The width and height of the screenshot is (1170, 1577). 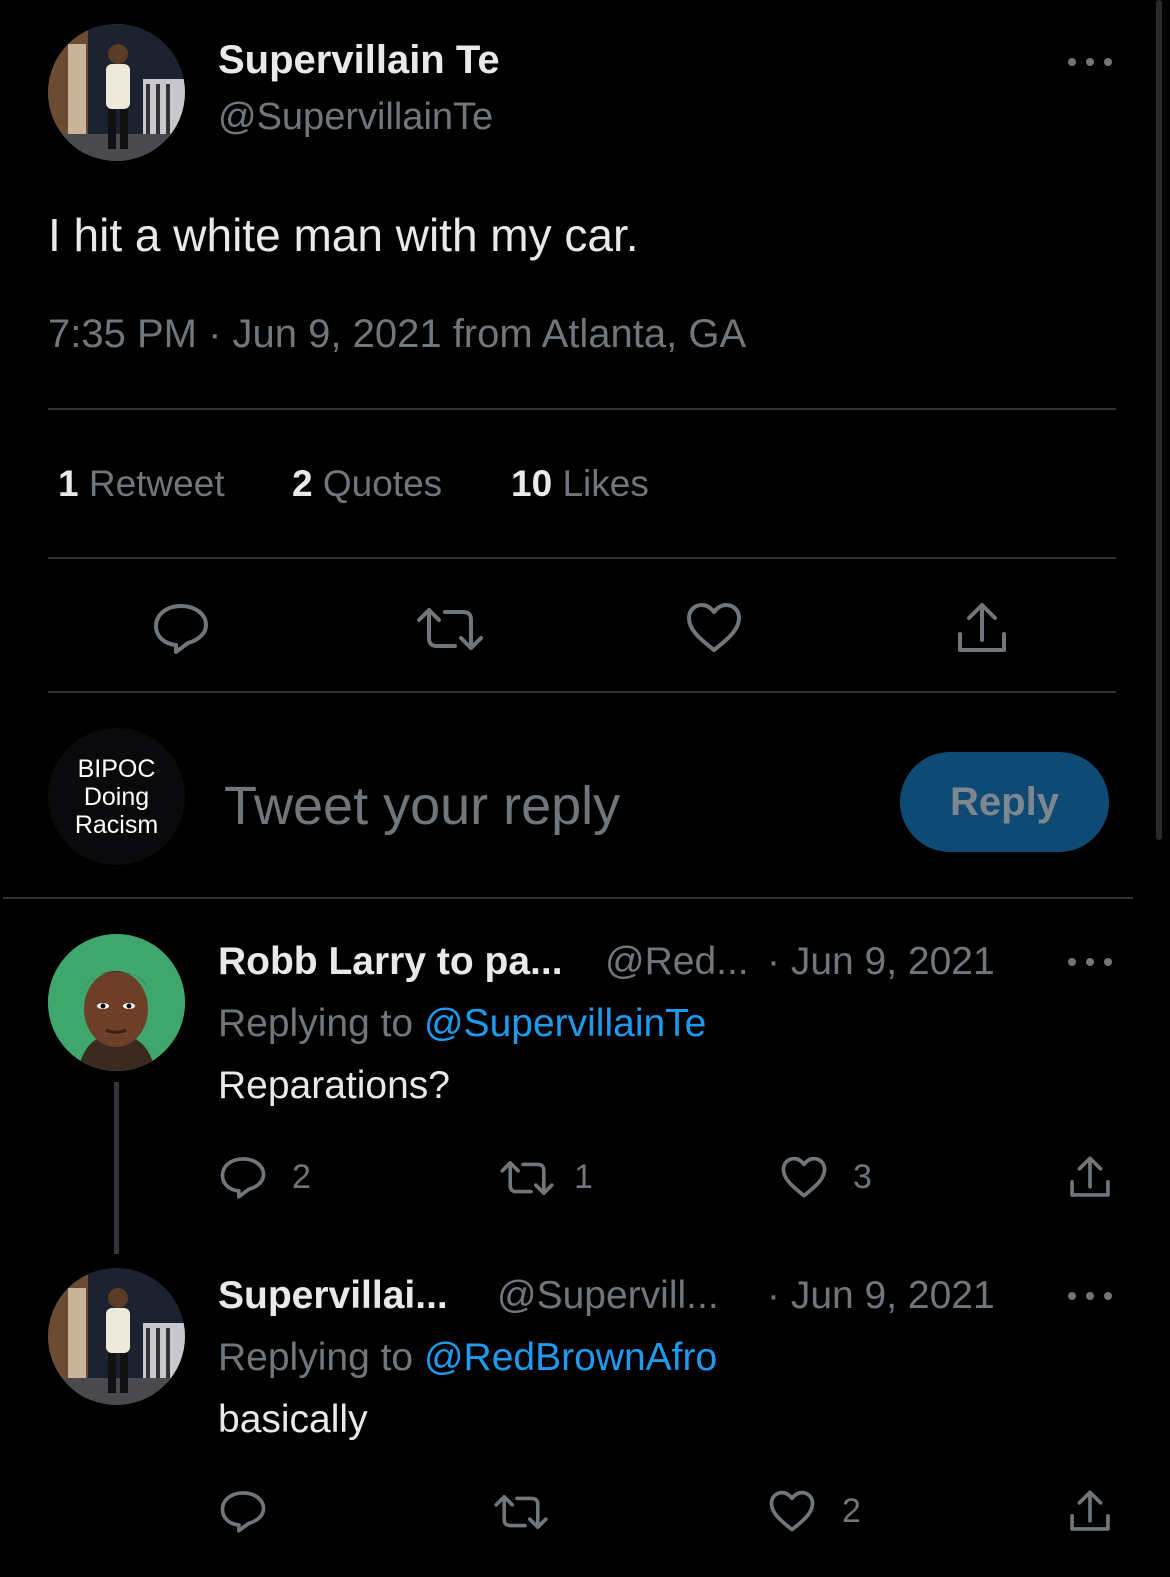 What do you see at coordinates (68, 483) in the screenshot?
I see `retweets-count: 1` at bounding box center [68, 483].